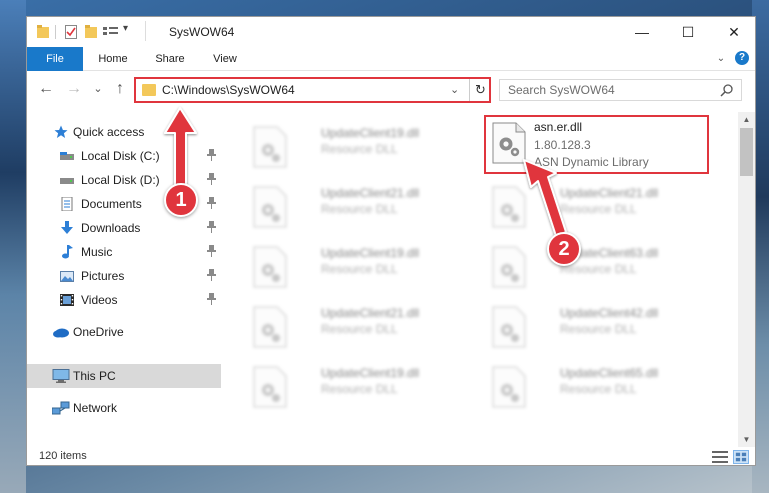 The image size is (769, 493). I want to click on search-input, so click(613, 90).